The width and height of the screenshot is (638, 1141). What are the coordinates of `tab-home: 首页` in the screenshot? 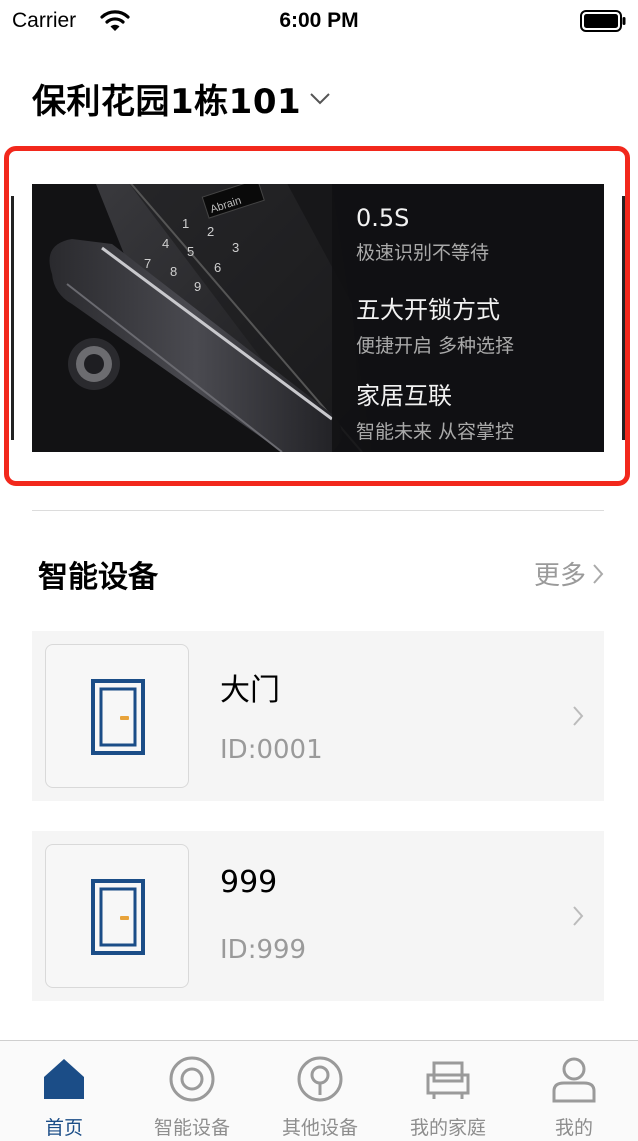 It's located at (64, 1091).